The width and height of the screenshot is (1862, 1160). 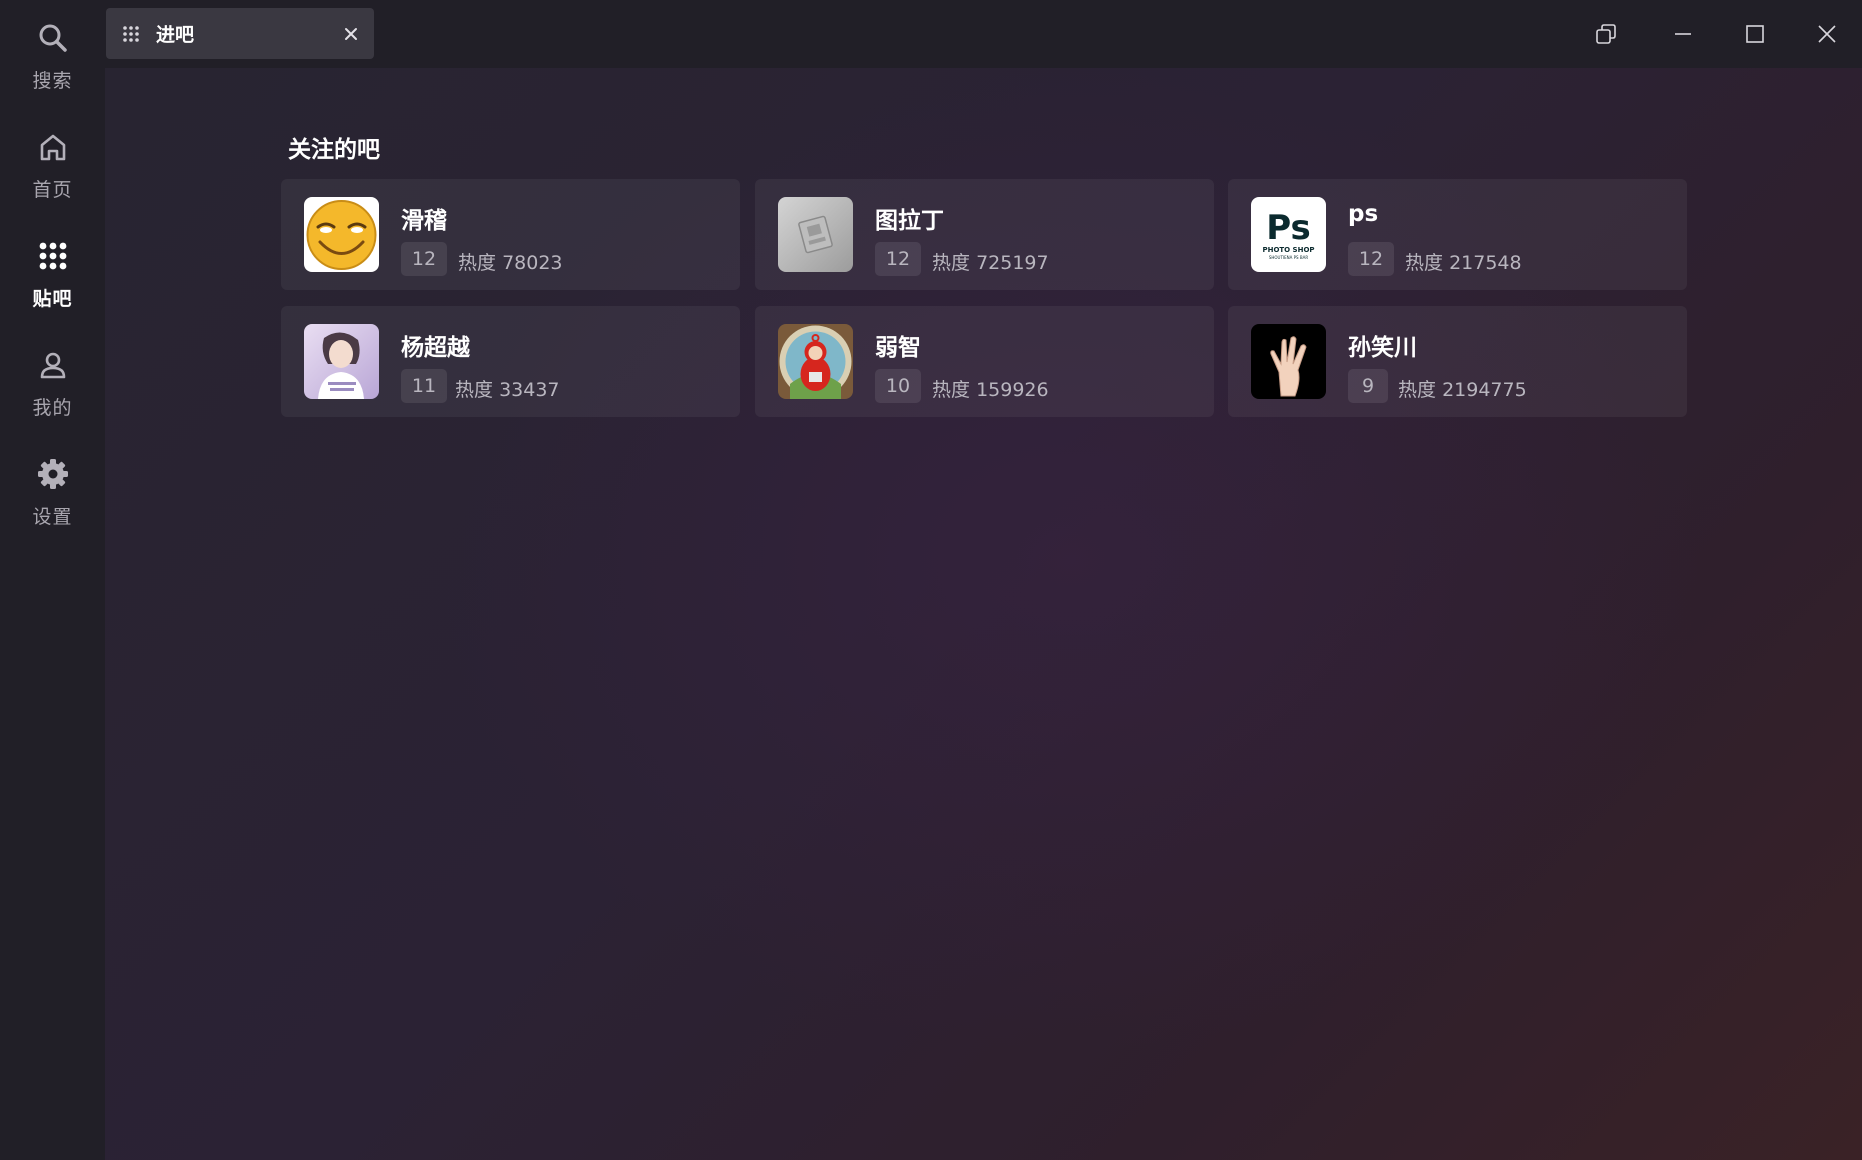 I want to click on forum-heat: 热度 725197, so click(x=990, y=261).